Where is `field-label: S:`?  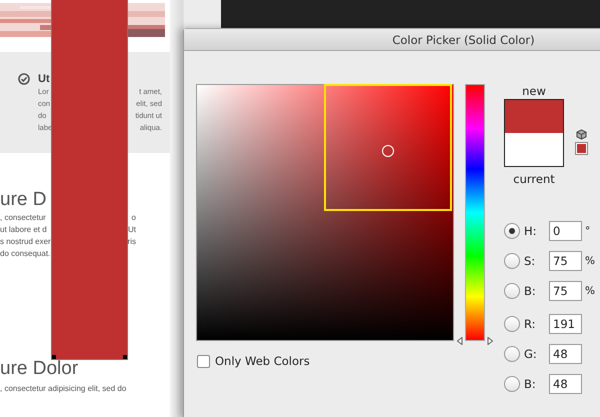
field-label: S: is located at coordinates (530, 261).